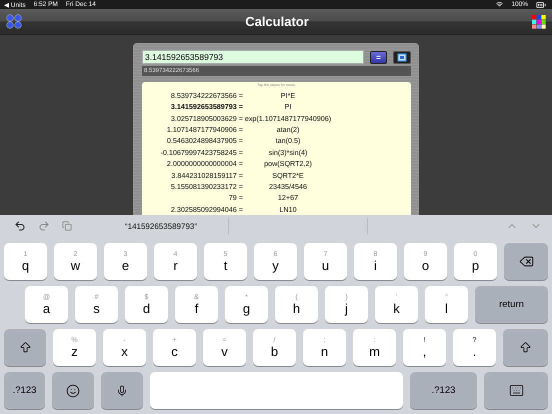 The height and width of the screenshot is (414, 552). I want to click on equals-button: =, so click(378, 57).